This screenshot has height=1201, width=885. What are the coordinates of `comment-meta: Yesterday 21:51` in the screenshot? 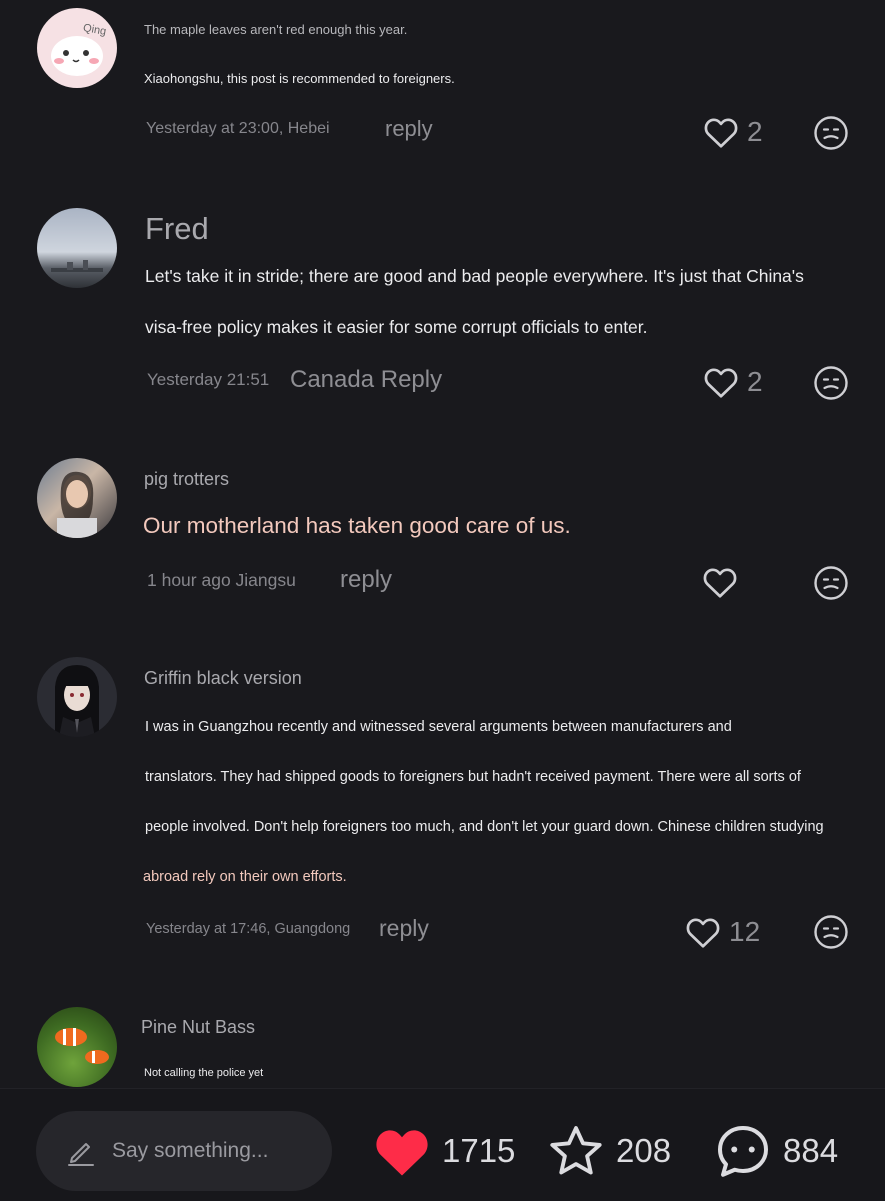 It's located at (208, 379).